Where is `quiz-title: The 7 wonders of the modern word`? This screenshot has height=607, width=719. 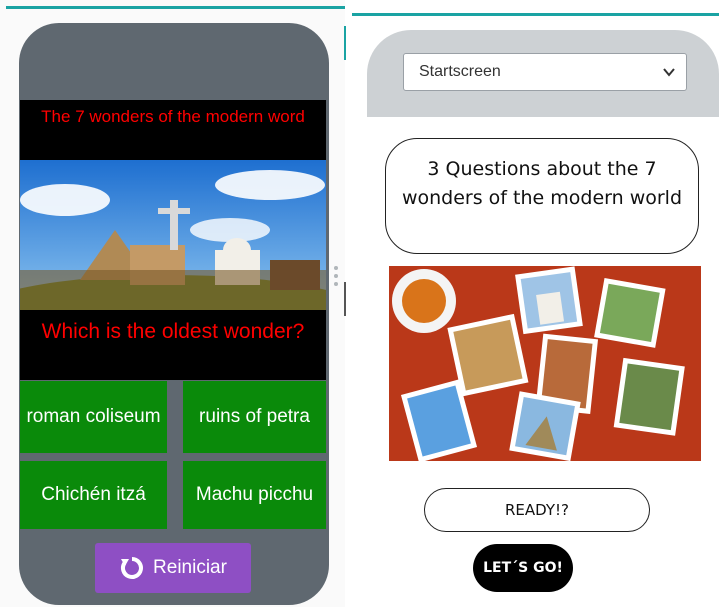 quiz-title: The 7 wonders of the modern word is located at coordinates (173, 130).